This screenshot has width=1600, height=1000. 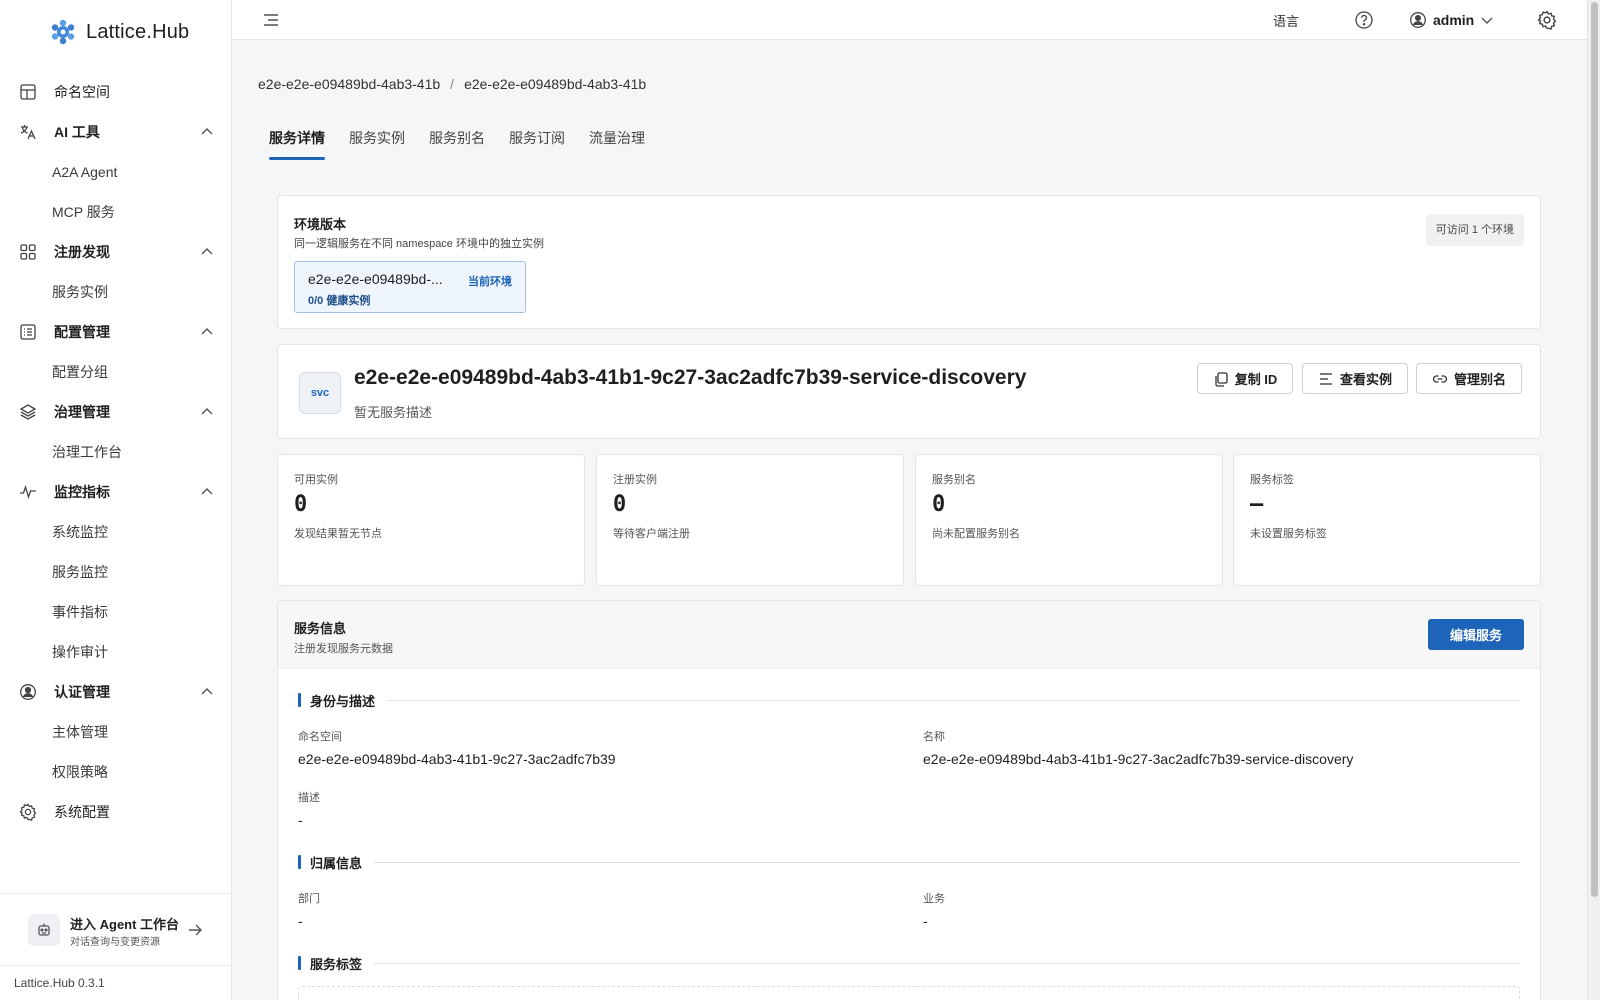 What do you see at coordinates (82, 92) in the screenshot?
I see `sidebar-item-label: 命名空间` at bounding box center [82, 92].